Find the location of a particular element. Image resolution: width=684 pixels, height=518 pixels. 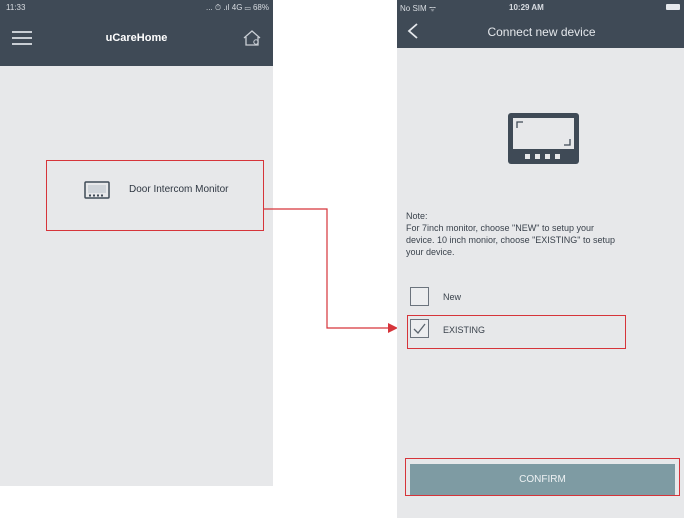

screen-title: Connect new device is located at coordinates (541, 32).